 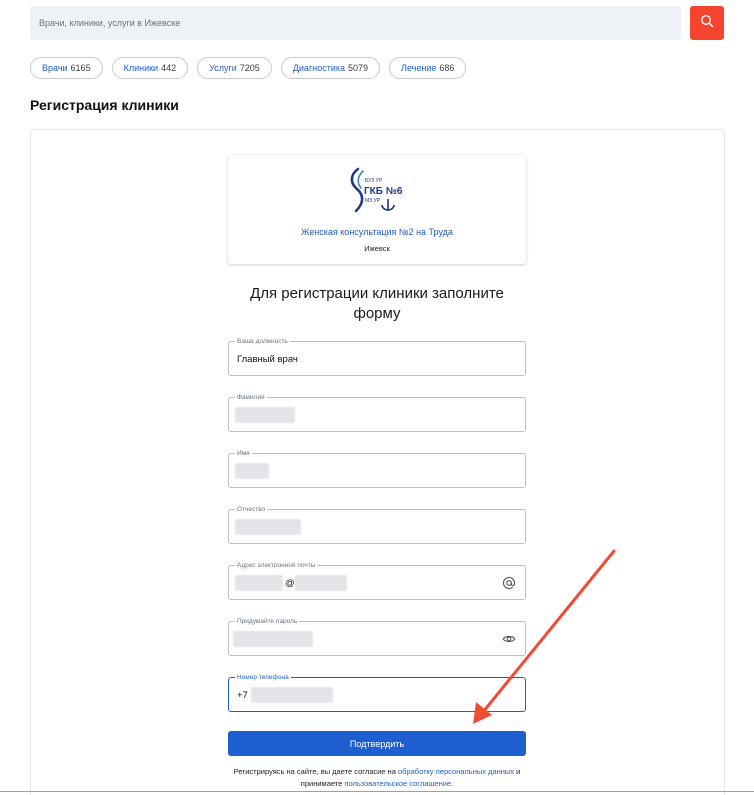 I want to click on chip-label: Диагностика, so click(x=318, y=68).